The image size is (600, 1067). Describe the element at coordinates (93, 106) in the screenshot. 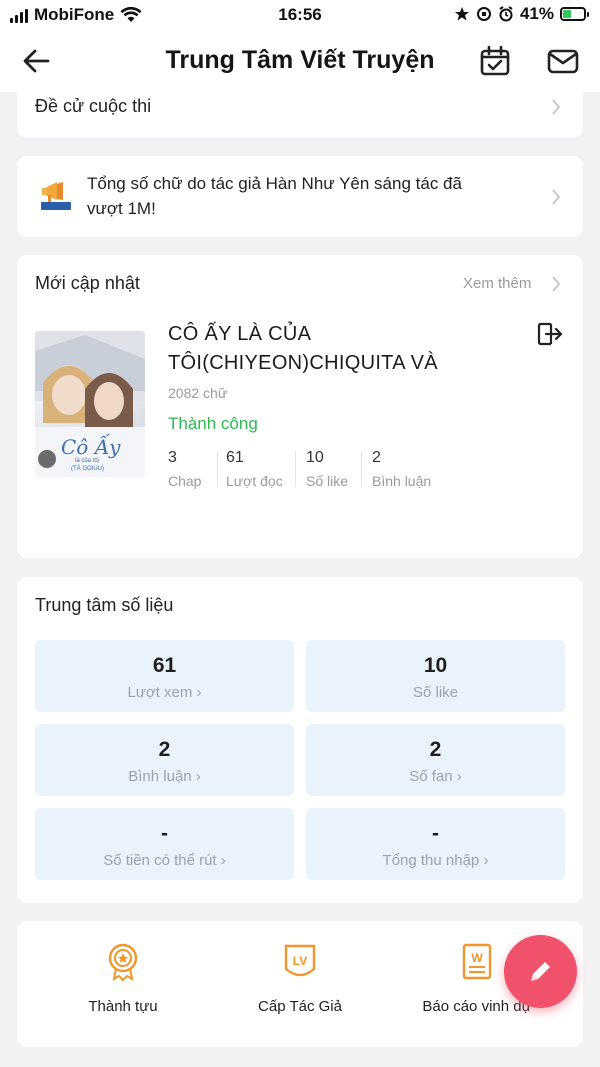

I see `contest-label: Đề cử cuộc thi` at that location.